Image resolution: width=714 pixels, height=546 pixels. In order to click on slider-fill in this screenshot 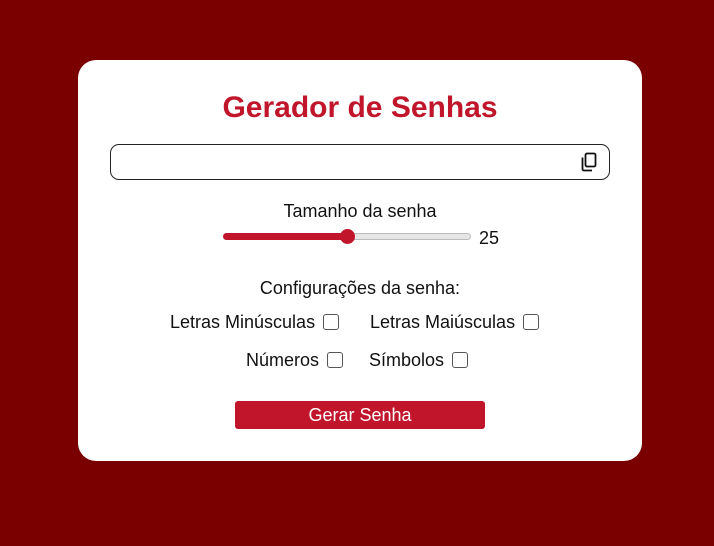, I will do `click(285, 236)`.